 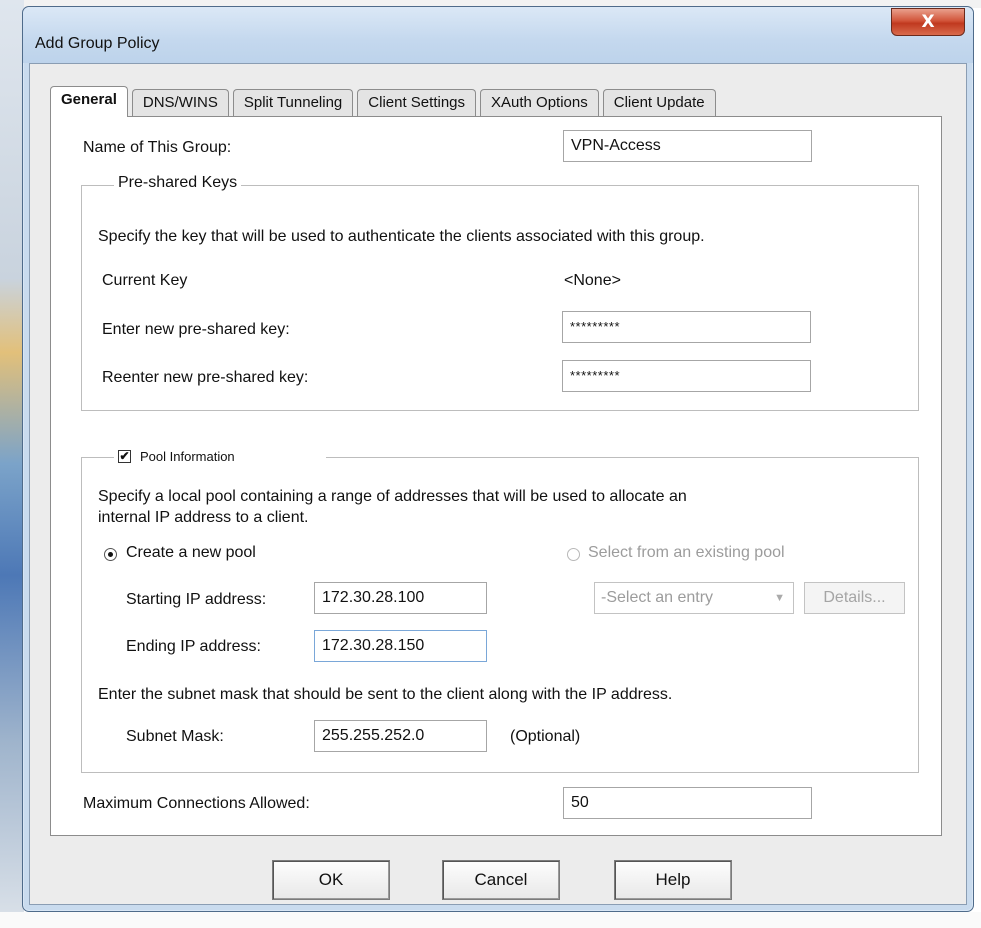 What do you see at coordinates (293, 103) in the screenshot?
I see `tab-split-tunneling: Split Tunneling` at bounding box center [293, 103].